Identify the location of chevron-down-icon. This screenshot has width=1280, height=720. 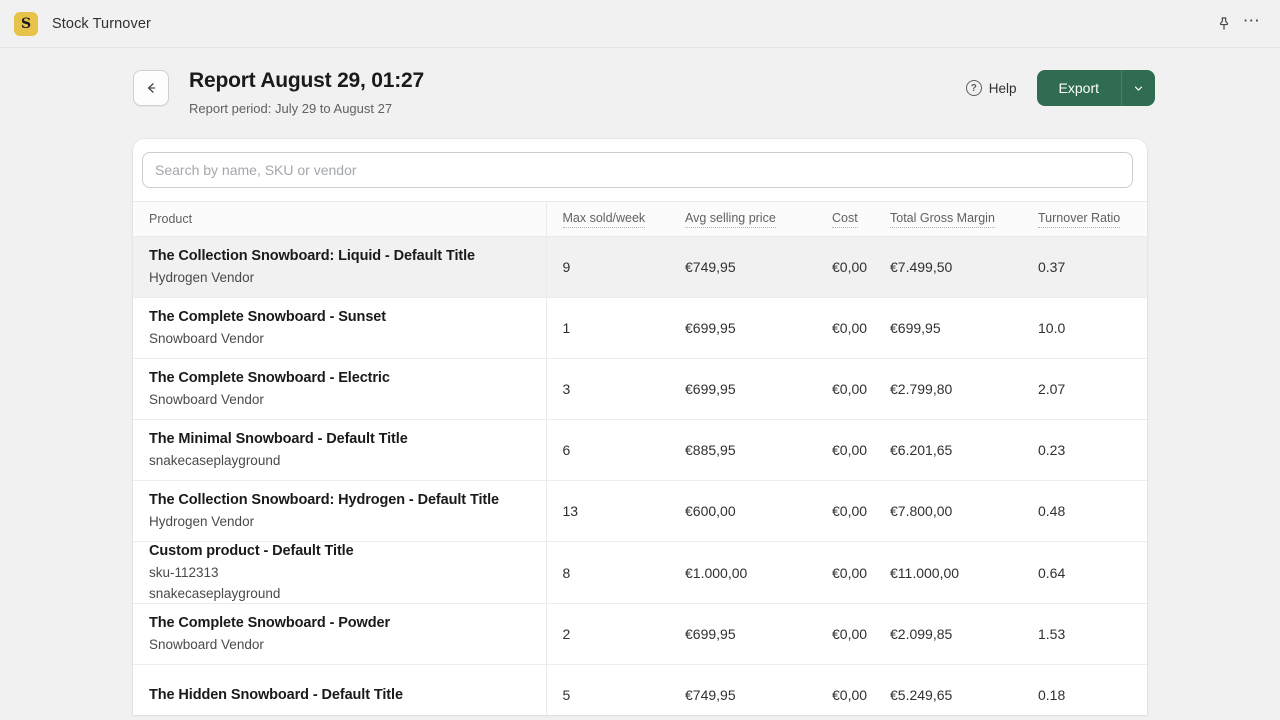
(1138, 88).